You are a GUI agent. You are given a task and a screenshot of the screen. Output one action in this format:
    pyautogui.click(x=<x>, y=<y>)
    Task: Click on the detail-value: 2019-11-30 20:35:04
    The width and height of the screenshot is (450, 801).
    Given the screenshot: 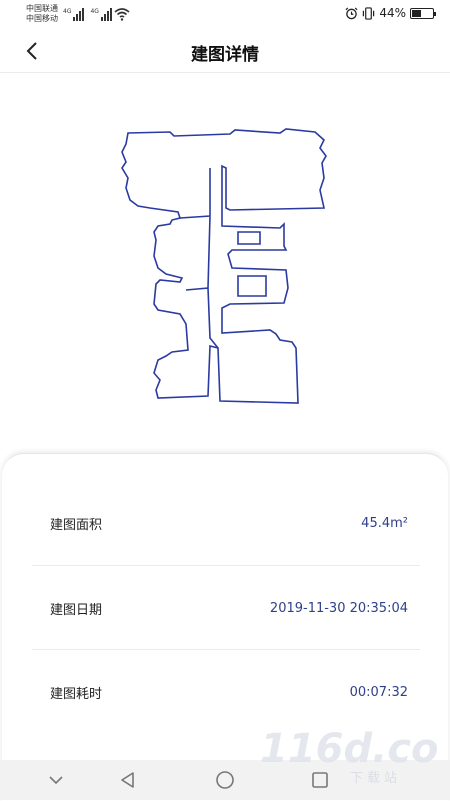 What is the action you would take?
    pyautogui.click(x=338, y=608)
    